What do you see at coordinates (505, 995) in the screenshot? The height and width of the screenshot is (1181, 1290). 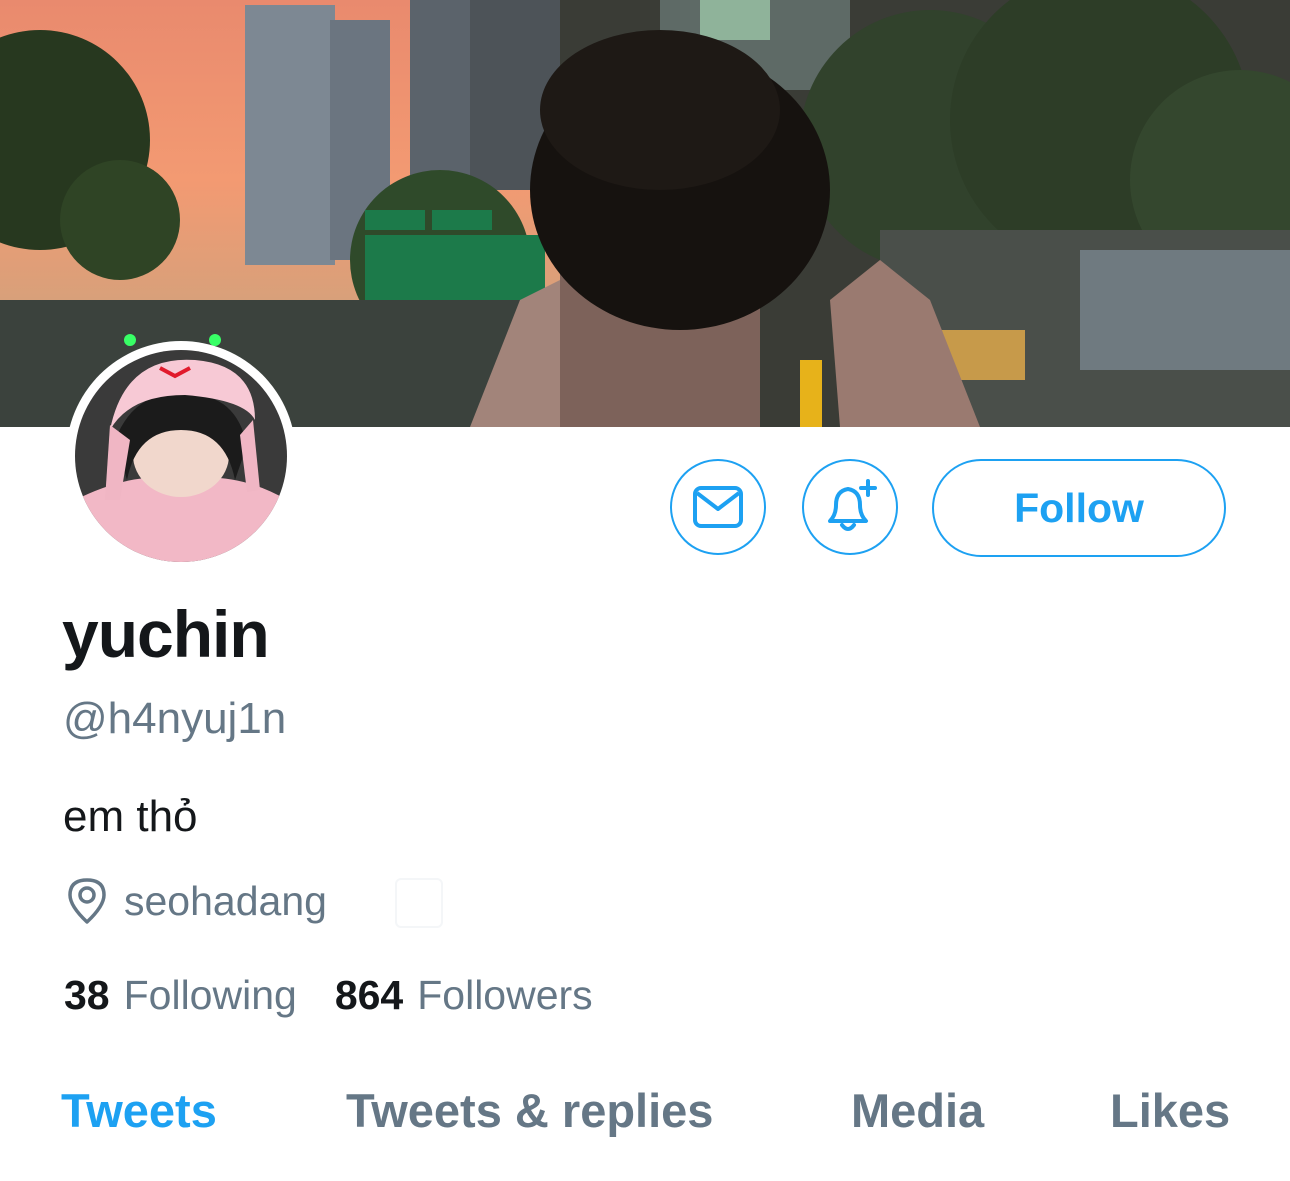 I see `followers-label: Followers` at bounding box center [505, 995].